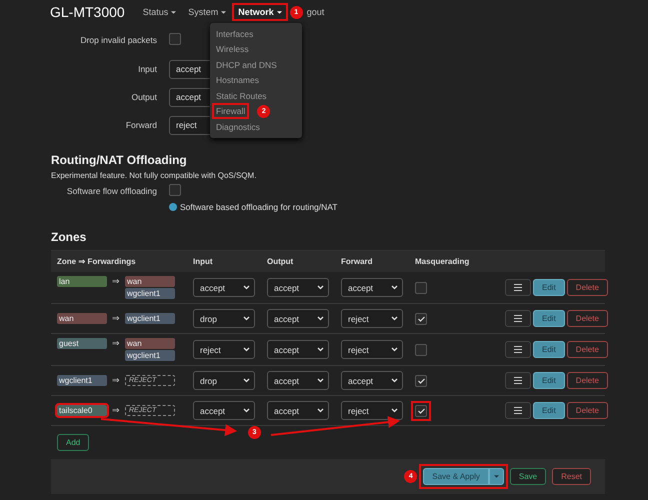  What do you see at coordinates (147, 69) in the screenshot?
I see `field-label: Input` at bounding box center [147, 69].